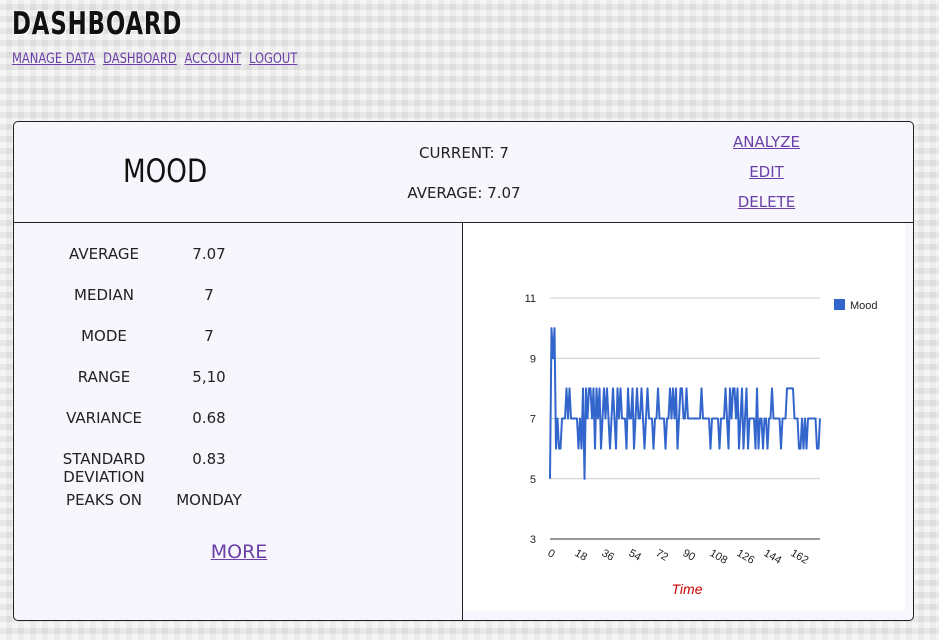 This screenshot has height=640, width=939. Describe the element at coordinates (766, 147) in the screenshot. I see `analyze-link: ANALYZE` at that location.